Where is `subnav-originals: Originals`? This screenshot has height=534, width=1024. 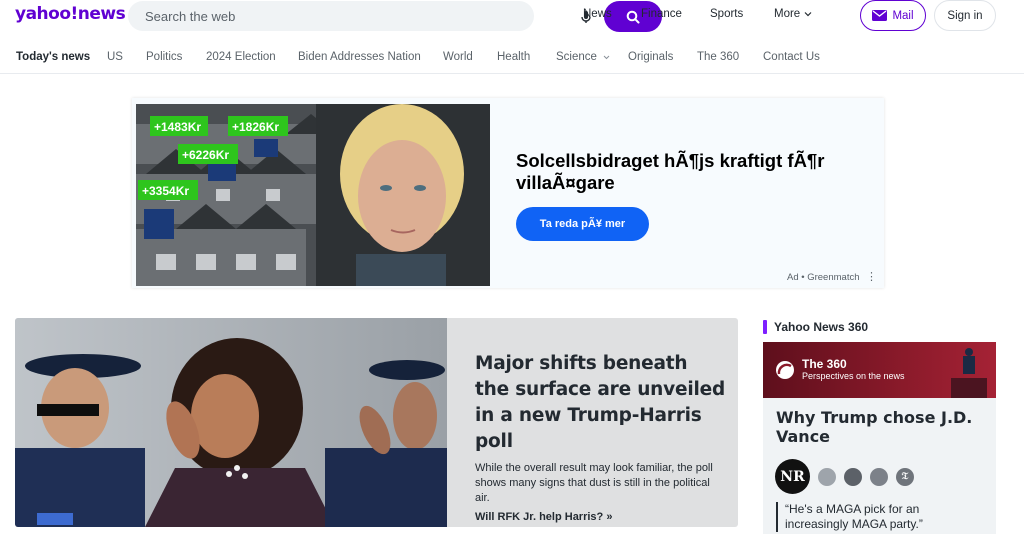
subnav-originals: Originals is located at coordinates (650, 57).